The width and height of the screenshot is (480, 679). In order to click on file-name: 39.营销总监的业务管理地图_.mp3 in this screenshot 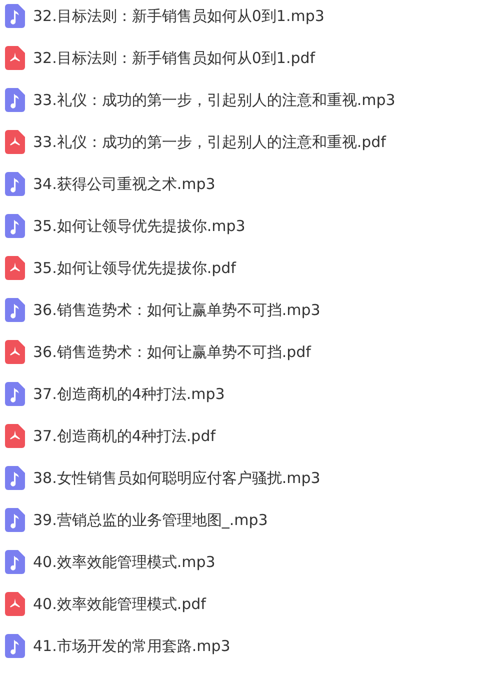, I will do `click(150, 520)`.